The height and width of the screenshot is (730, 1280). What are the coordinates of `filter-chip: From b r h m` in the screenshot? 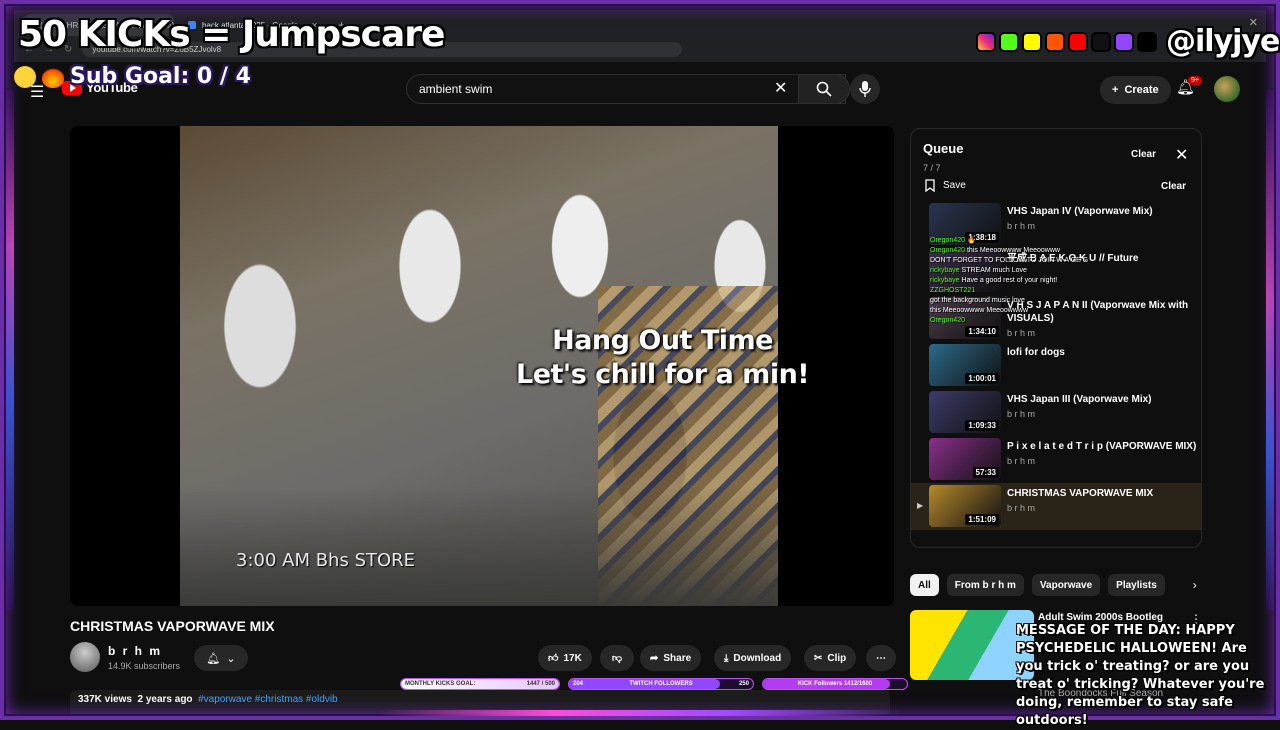 It's located at (985, 585).